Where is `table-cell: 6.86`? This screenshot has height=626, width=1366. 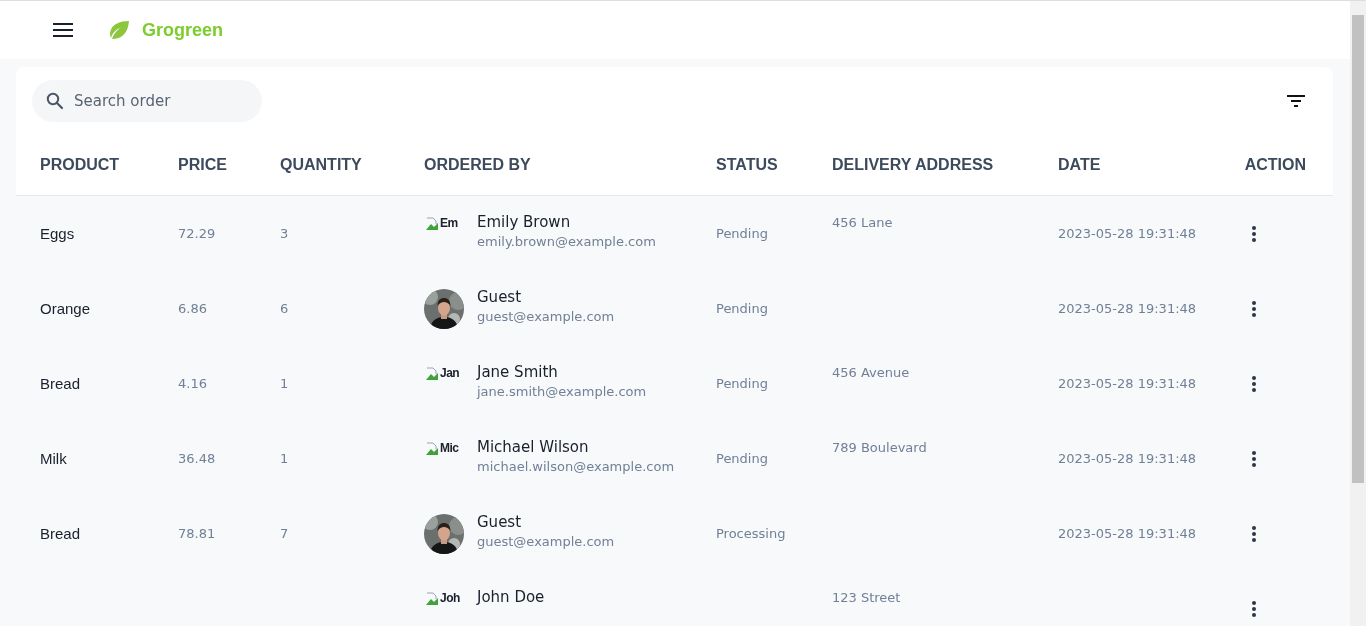
table-cell: 6.86 is located at coordinates (192, 308).